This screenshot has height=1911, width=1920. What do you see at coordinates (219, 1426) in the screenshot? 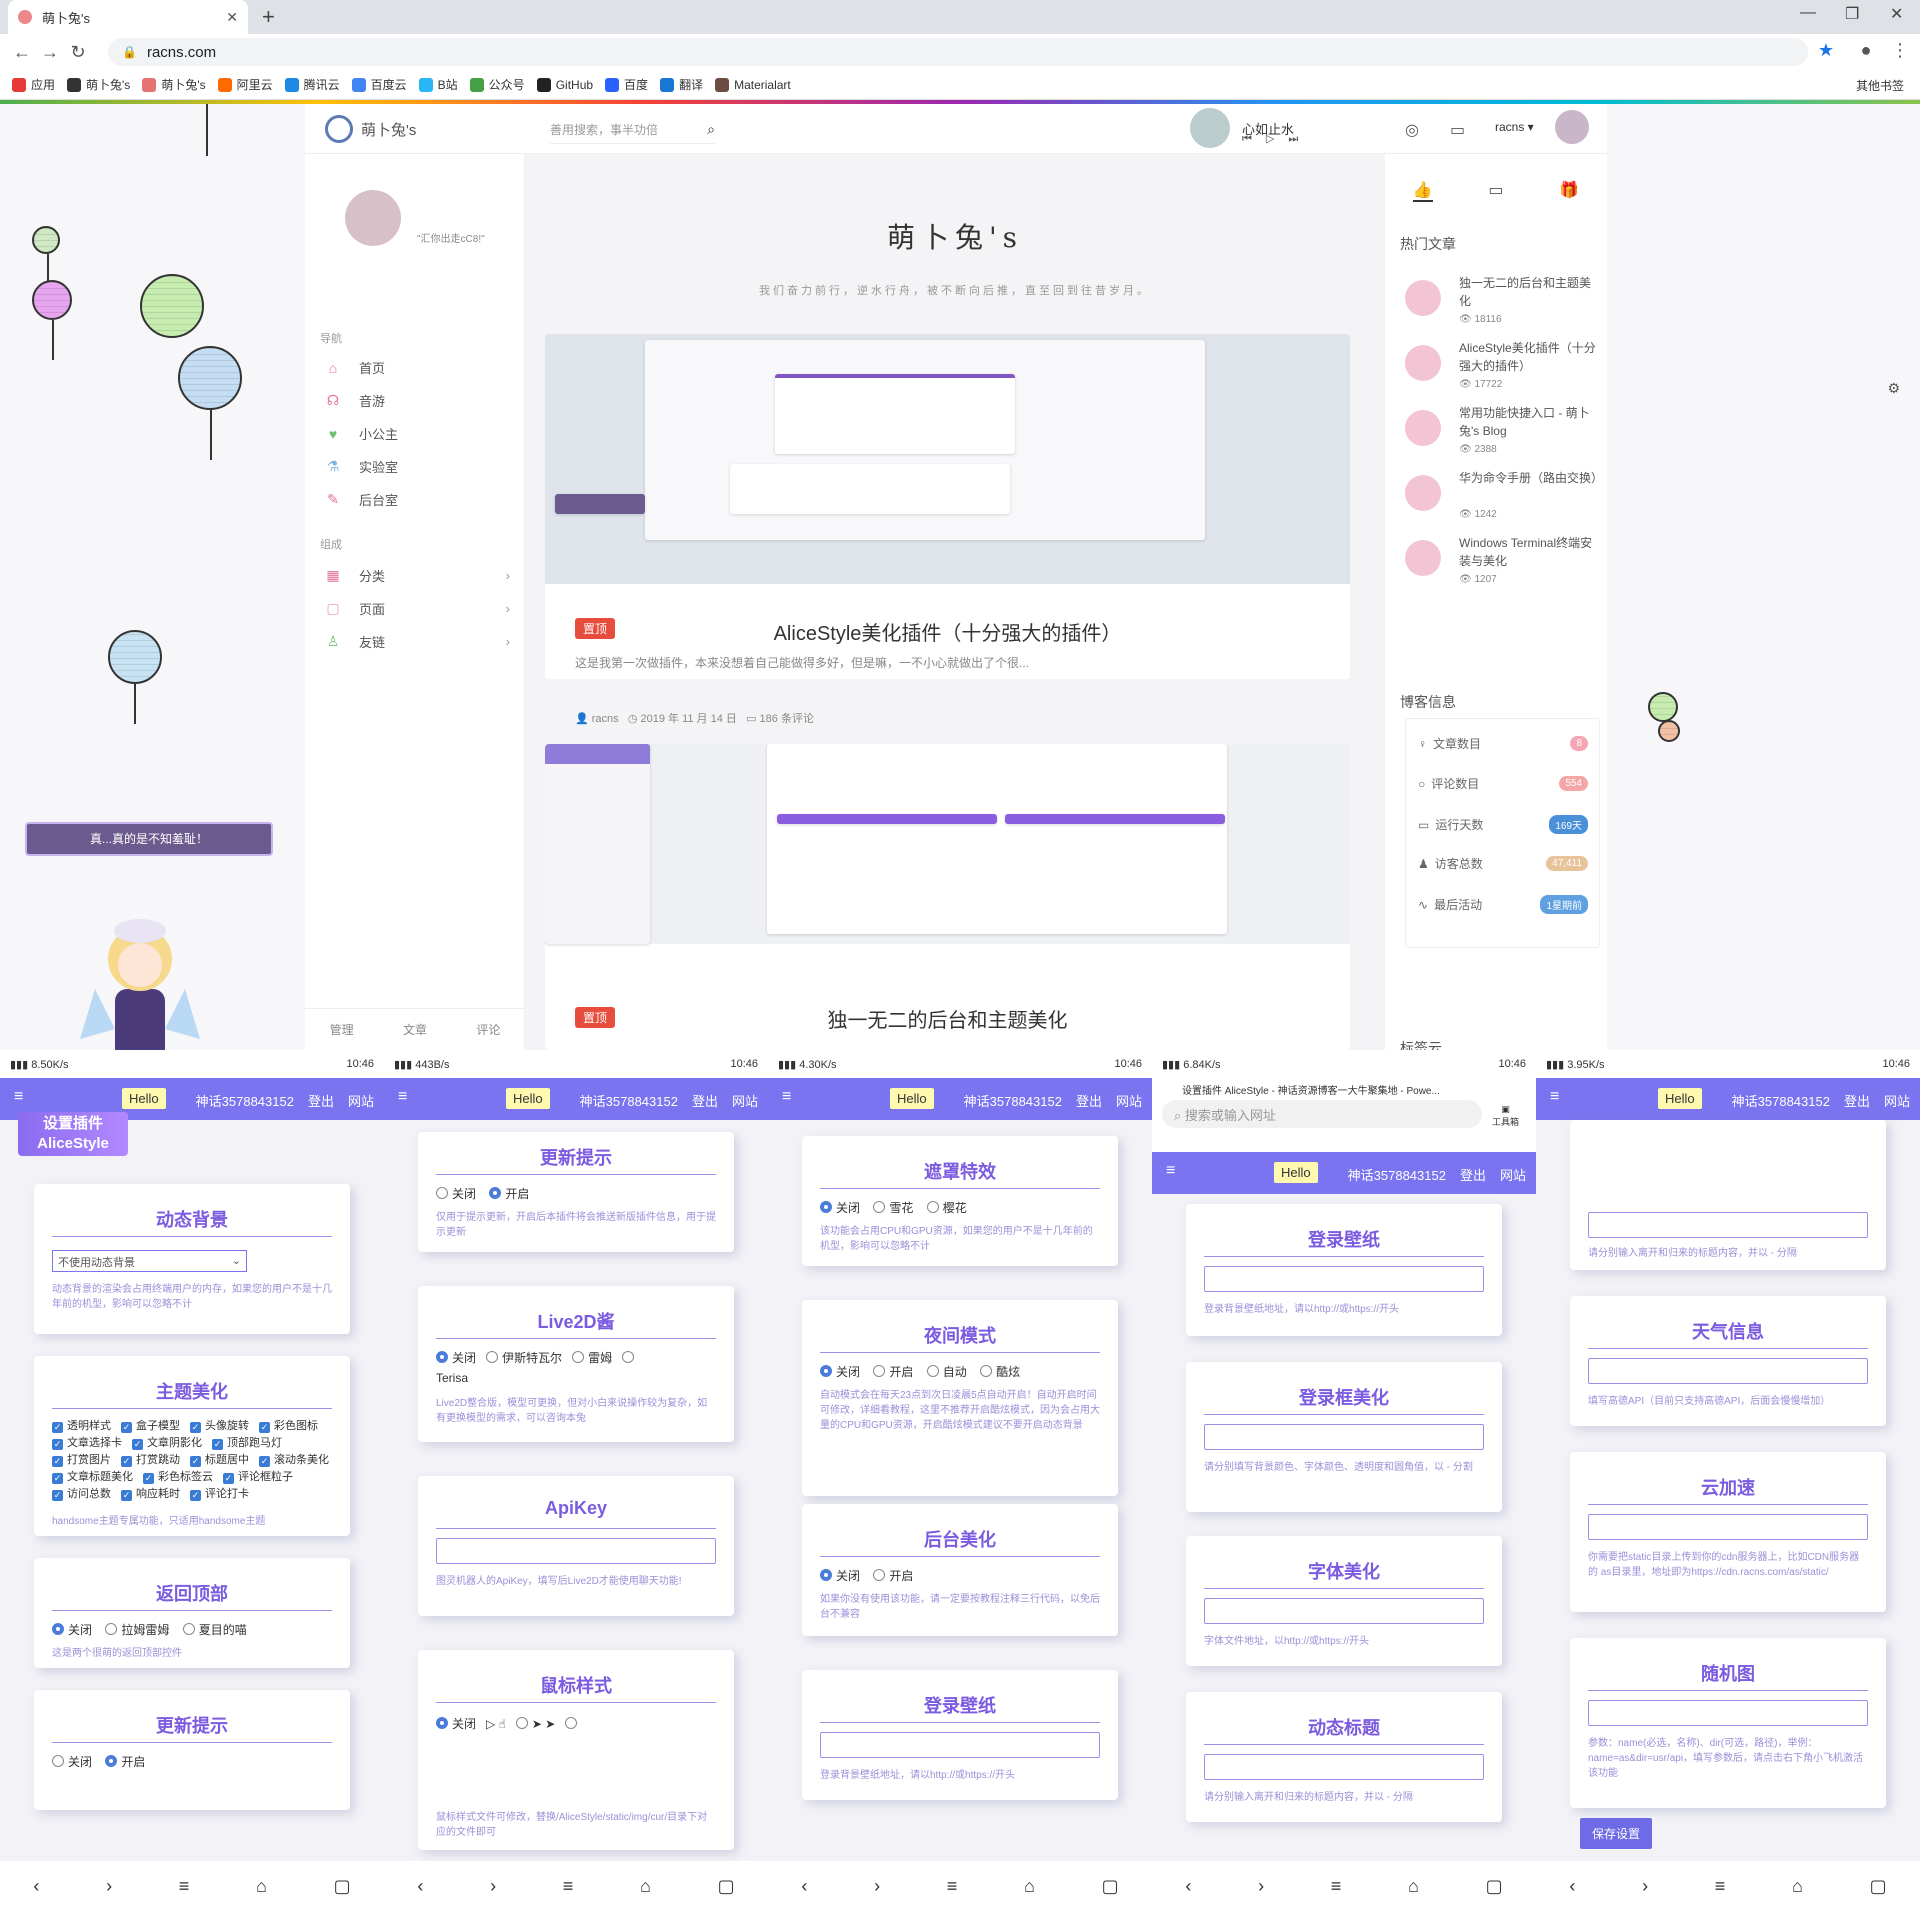
I see `theme-checkbox: ✓ 头像旋转` at bounding box center [219, 1426].